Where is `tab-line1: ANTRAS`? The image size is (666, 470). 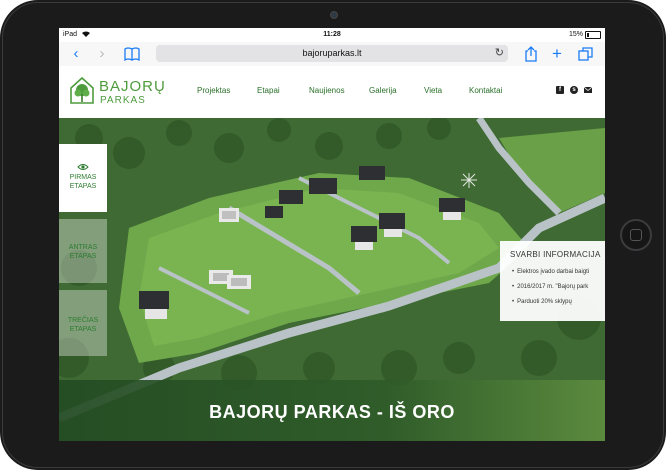
tab-line1: ANTRAS is located at coordinates (83, 247).